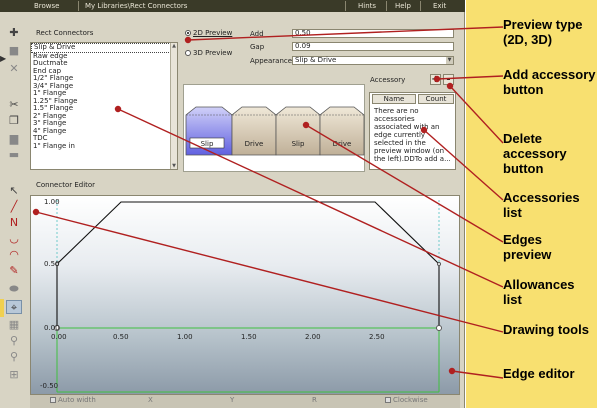  I want to click on accessory-title: Accessory, so click(388, 80).